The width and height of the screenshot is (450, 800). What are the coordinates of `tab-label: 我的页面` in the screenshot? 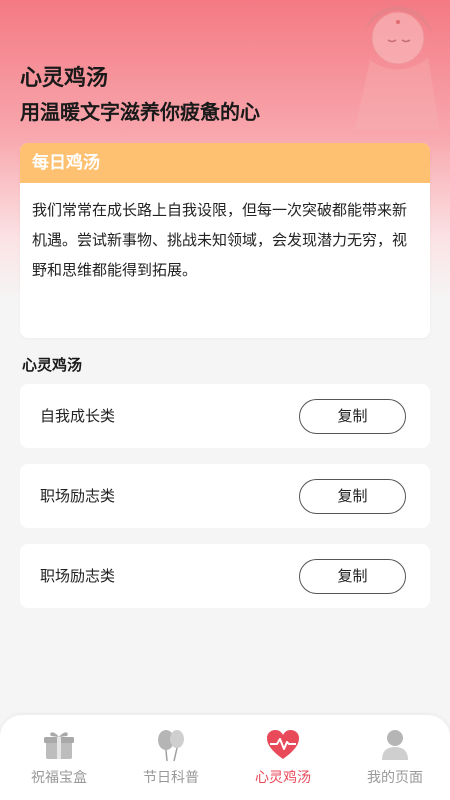 It's located at (395, 778).